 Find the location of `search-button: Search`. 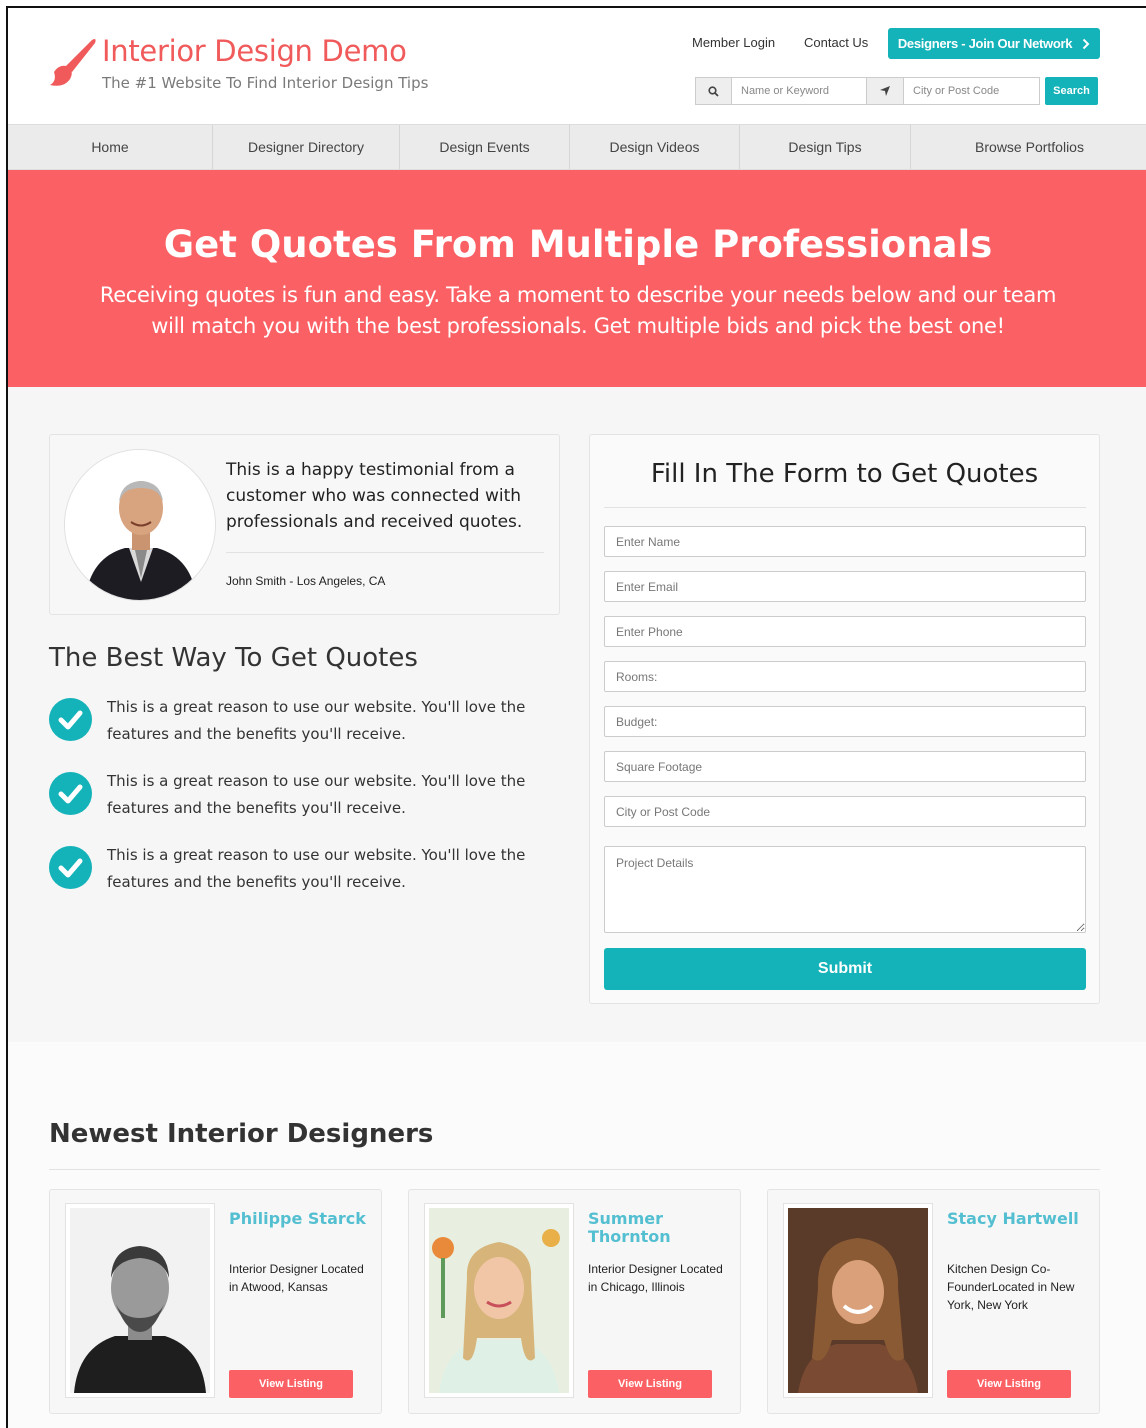

search-button: Search is located at coordinates (1071, 91).